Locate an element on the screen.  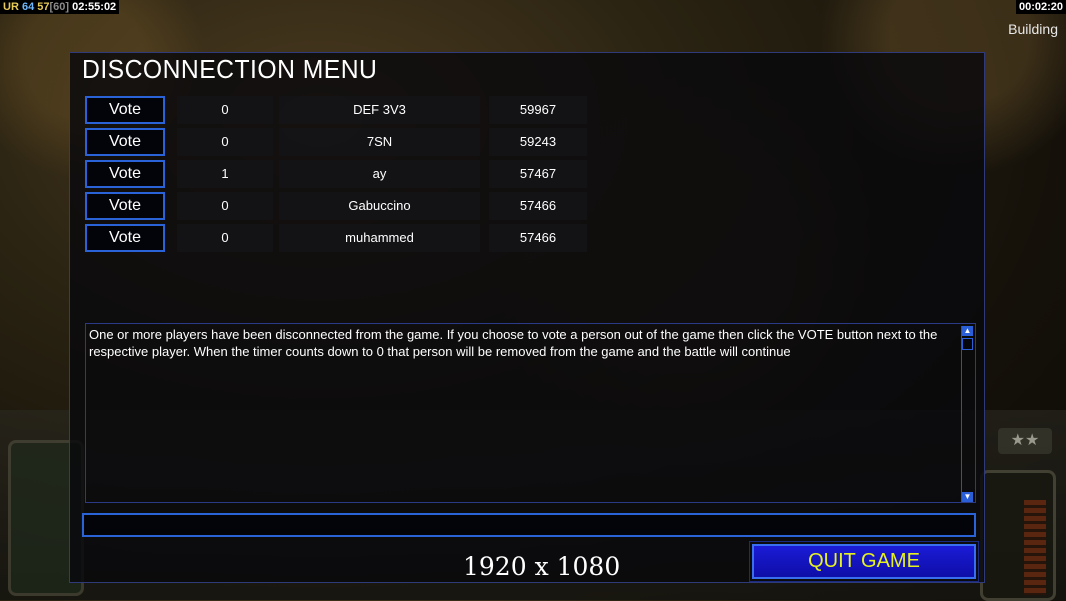
status-value-c: [60] is located at coordinates (59, 7).